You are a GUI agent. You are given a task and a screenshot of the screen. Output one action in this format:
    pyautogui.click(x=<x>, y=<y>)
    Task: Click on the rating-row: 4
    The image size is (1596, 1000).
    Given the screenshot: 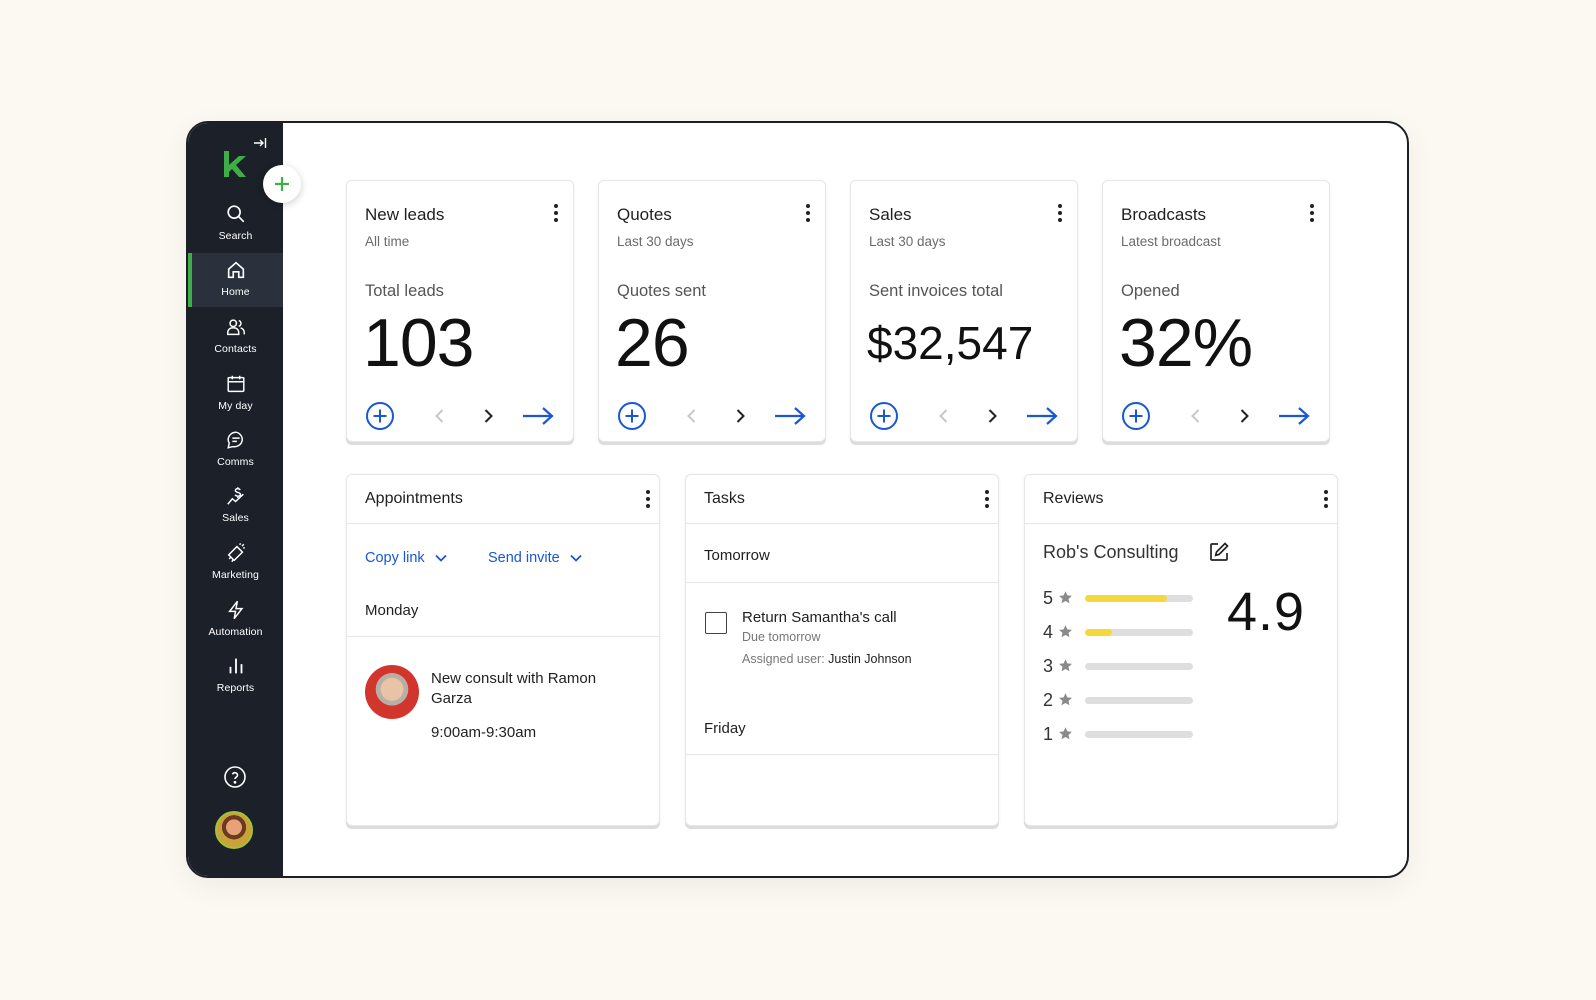 What is the action you would take?
    pyautogui.click(x=1123, y=632)
    